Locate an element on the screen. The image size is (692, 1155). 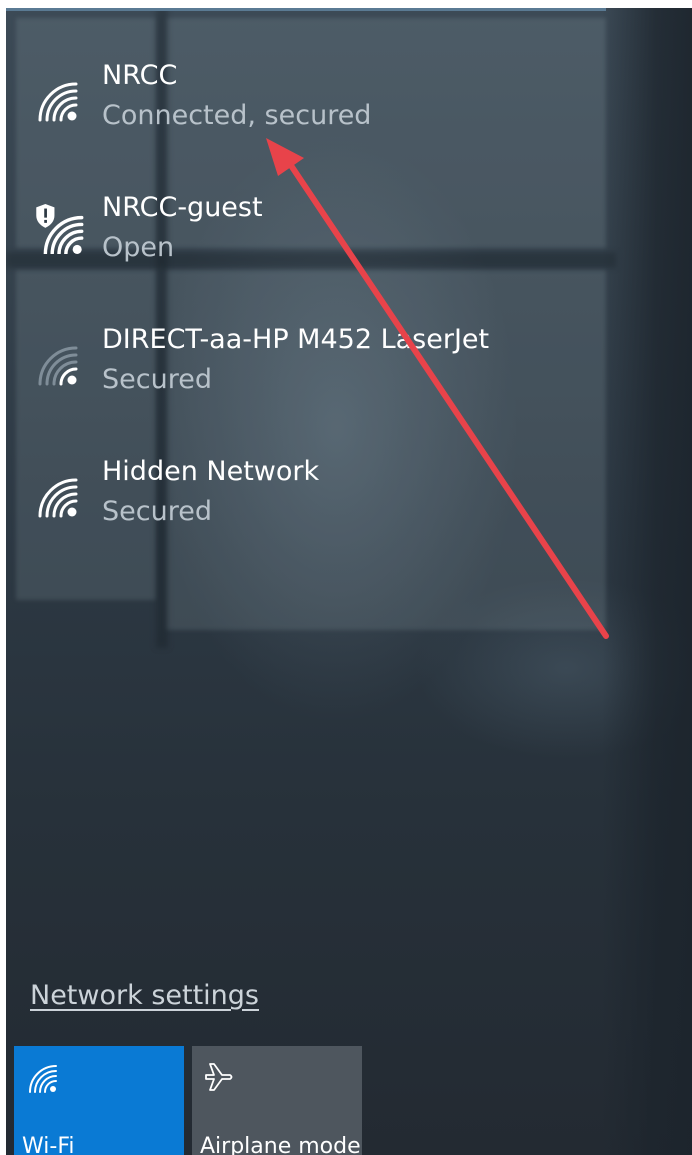
network-name: DIRECT-aa-HP M452 LaserJet is located at coordinates (296, 339).